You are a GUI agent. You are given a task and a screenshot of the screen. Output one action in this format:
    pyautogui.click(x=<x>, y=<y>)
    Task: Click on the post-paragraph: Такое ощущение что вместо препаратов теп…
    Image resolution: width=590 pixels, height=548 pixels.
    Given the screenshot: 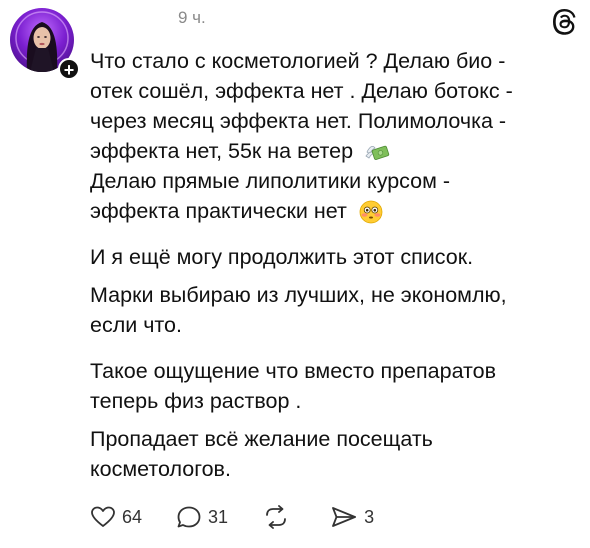 What is the action you would take?
    pyautogui.click(x=330, y=386)
    